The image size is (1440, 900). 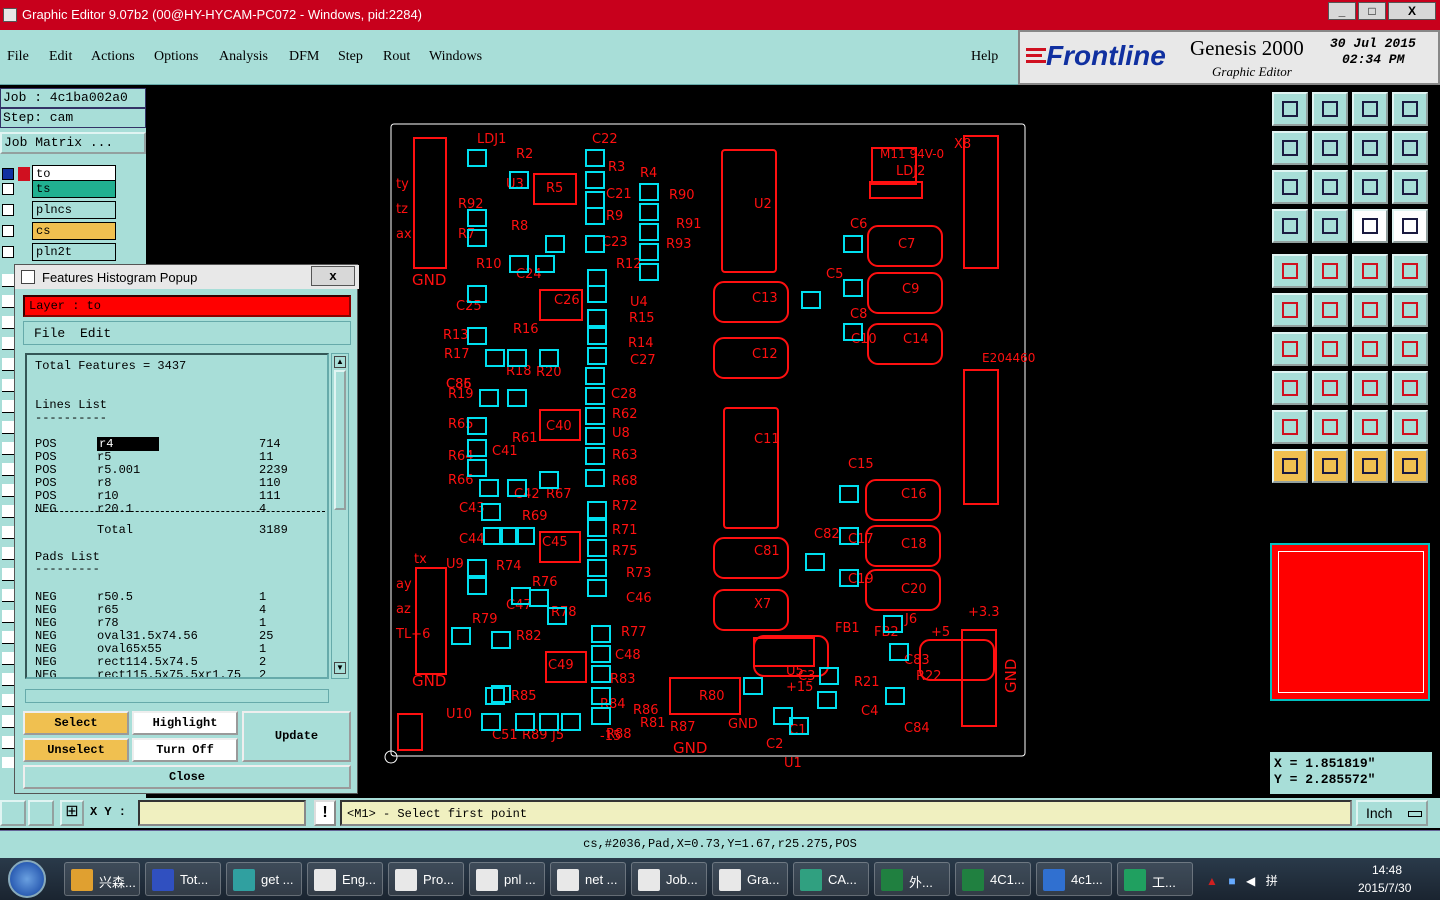 What do you see at coordinates (1370, 148) in the screenshot?
I see `step-icon` at bounding box center [1370, 148].